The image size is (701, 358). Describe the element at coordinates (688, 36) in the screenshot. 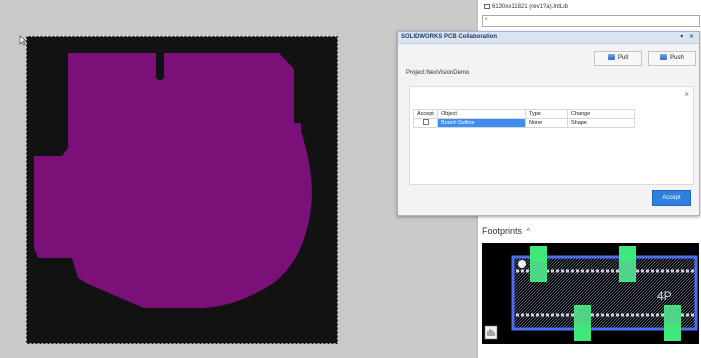

I see `dialog-window-controls: ▾ ✕` at that location.